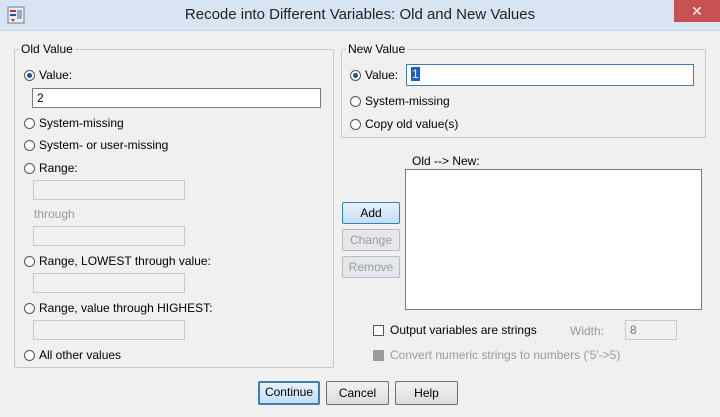  I want to click on range-from-input, so click(109, 190).